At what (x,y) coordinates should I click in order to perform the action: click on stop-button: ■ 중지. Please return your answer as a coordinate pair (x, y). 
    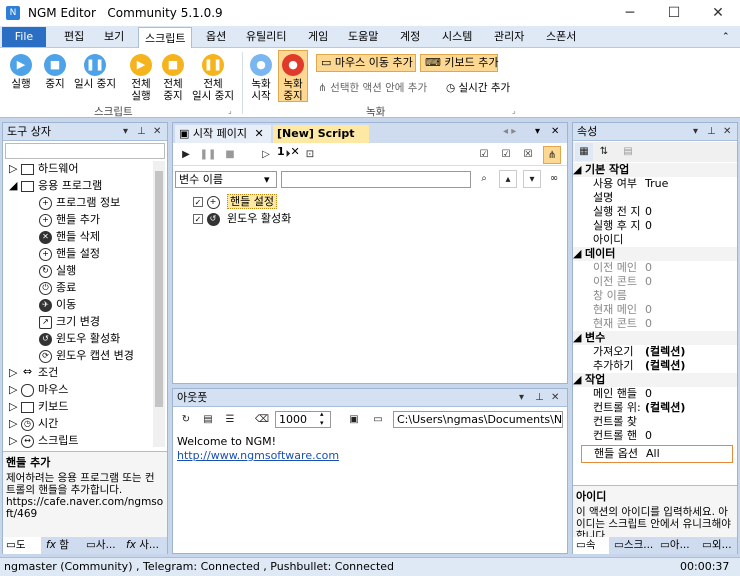
    Looking at the image, I should click on (55, 72).